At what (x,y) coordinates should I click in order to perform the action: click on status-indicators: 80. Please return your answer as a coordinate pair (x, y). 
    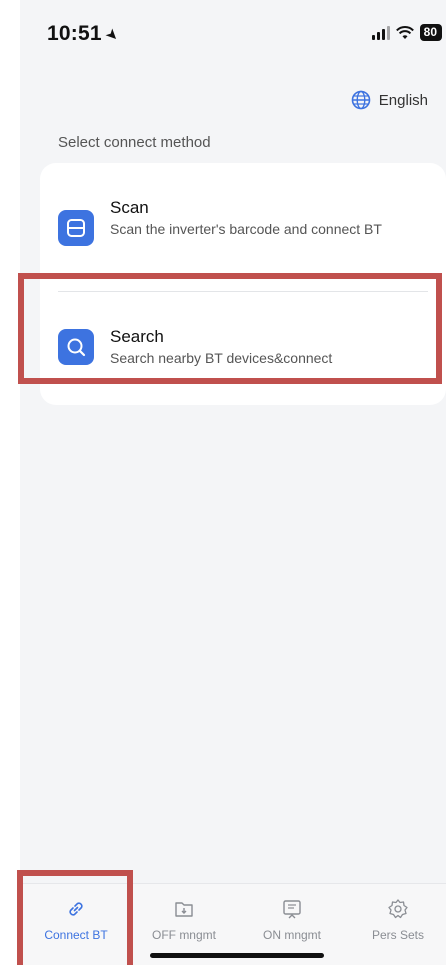
    Looking at the image, I should click on (406, 32).